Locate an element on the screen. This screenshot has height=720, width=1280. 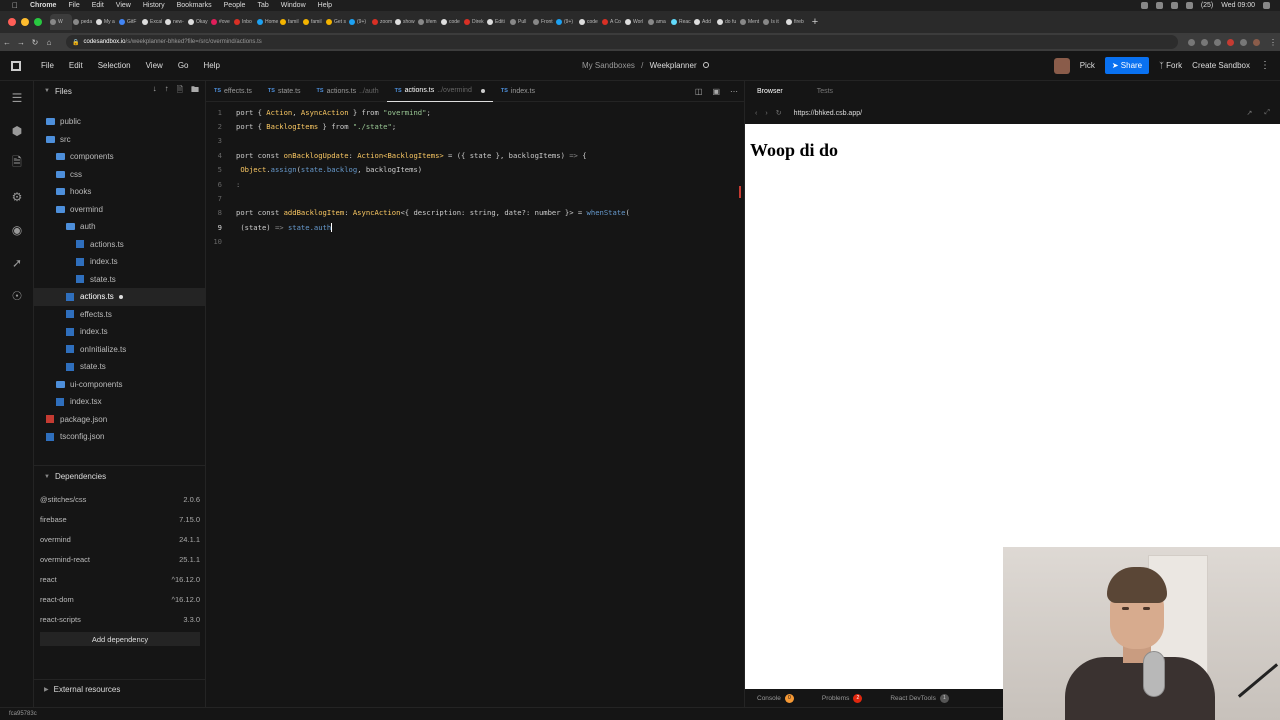
more-actions-icon: ⋯ is located at coordinates (734, 91).